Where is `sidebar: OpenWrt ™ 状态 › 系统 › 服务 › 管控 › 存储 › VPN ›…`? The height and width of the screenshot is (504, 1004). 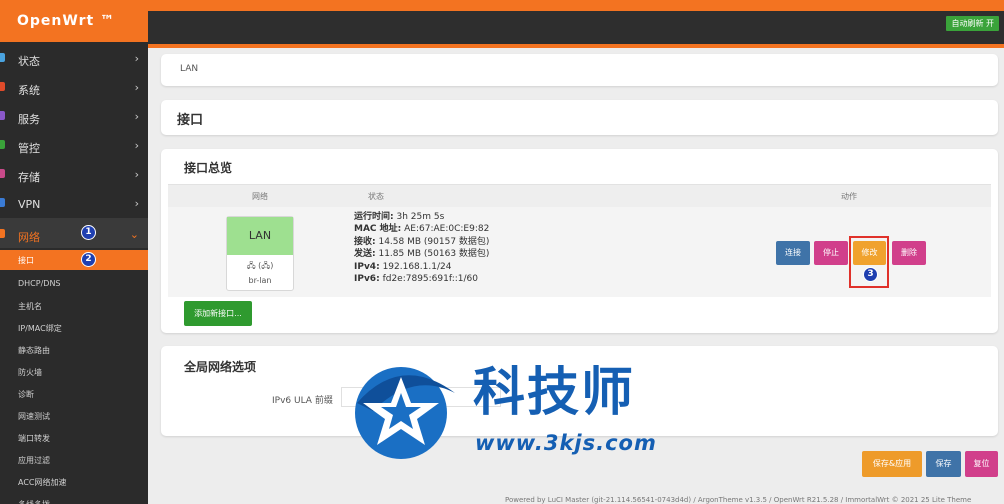
sidebar: OpenWrt ™ 状态 › 系统 › 服务 › 管控 › 存储 › VPN ›… is located at coordinates (74, 252).